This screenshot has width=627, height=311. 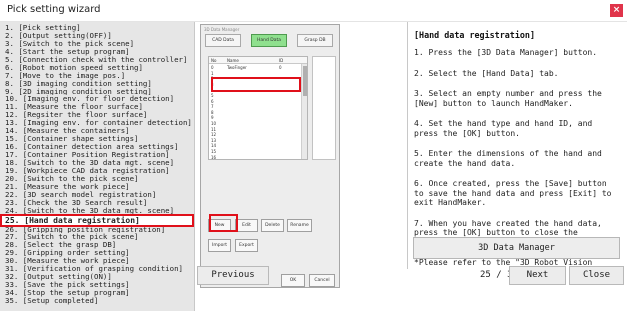 What do you see at coordinates (58, 277) in the screenshot?
I see `step-item: 32. [Output setting(ON)]` at bounding box center [58, 277].